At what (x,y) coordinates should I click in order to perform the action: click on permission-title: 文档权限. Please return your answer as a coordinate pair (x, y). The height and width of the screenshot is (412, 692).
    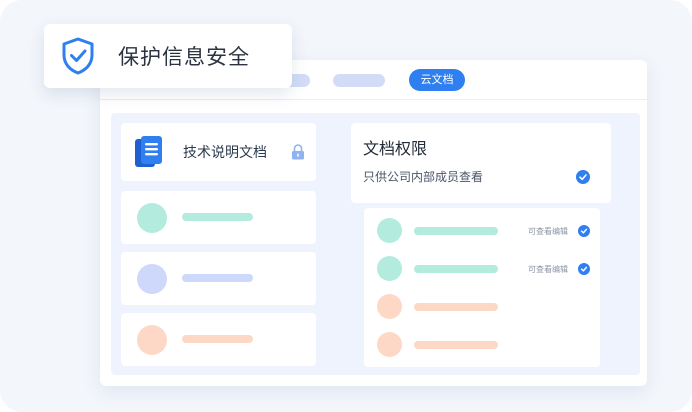
    Looking at the image, I should click on (395, 148).